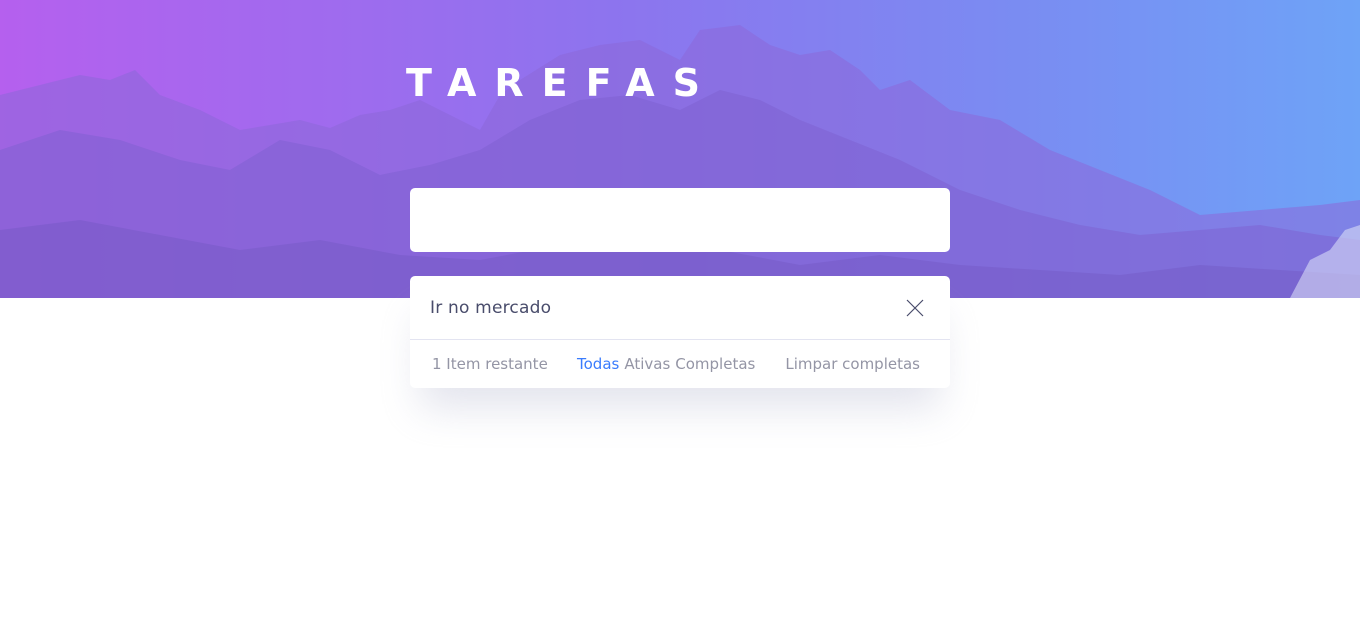  I want to click on page-title: TAREFAS, so click(562, 83).